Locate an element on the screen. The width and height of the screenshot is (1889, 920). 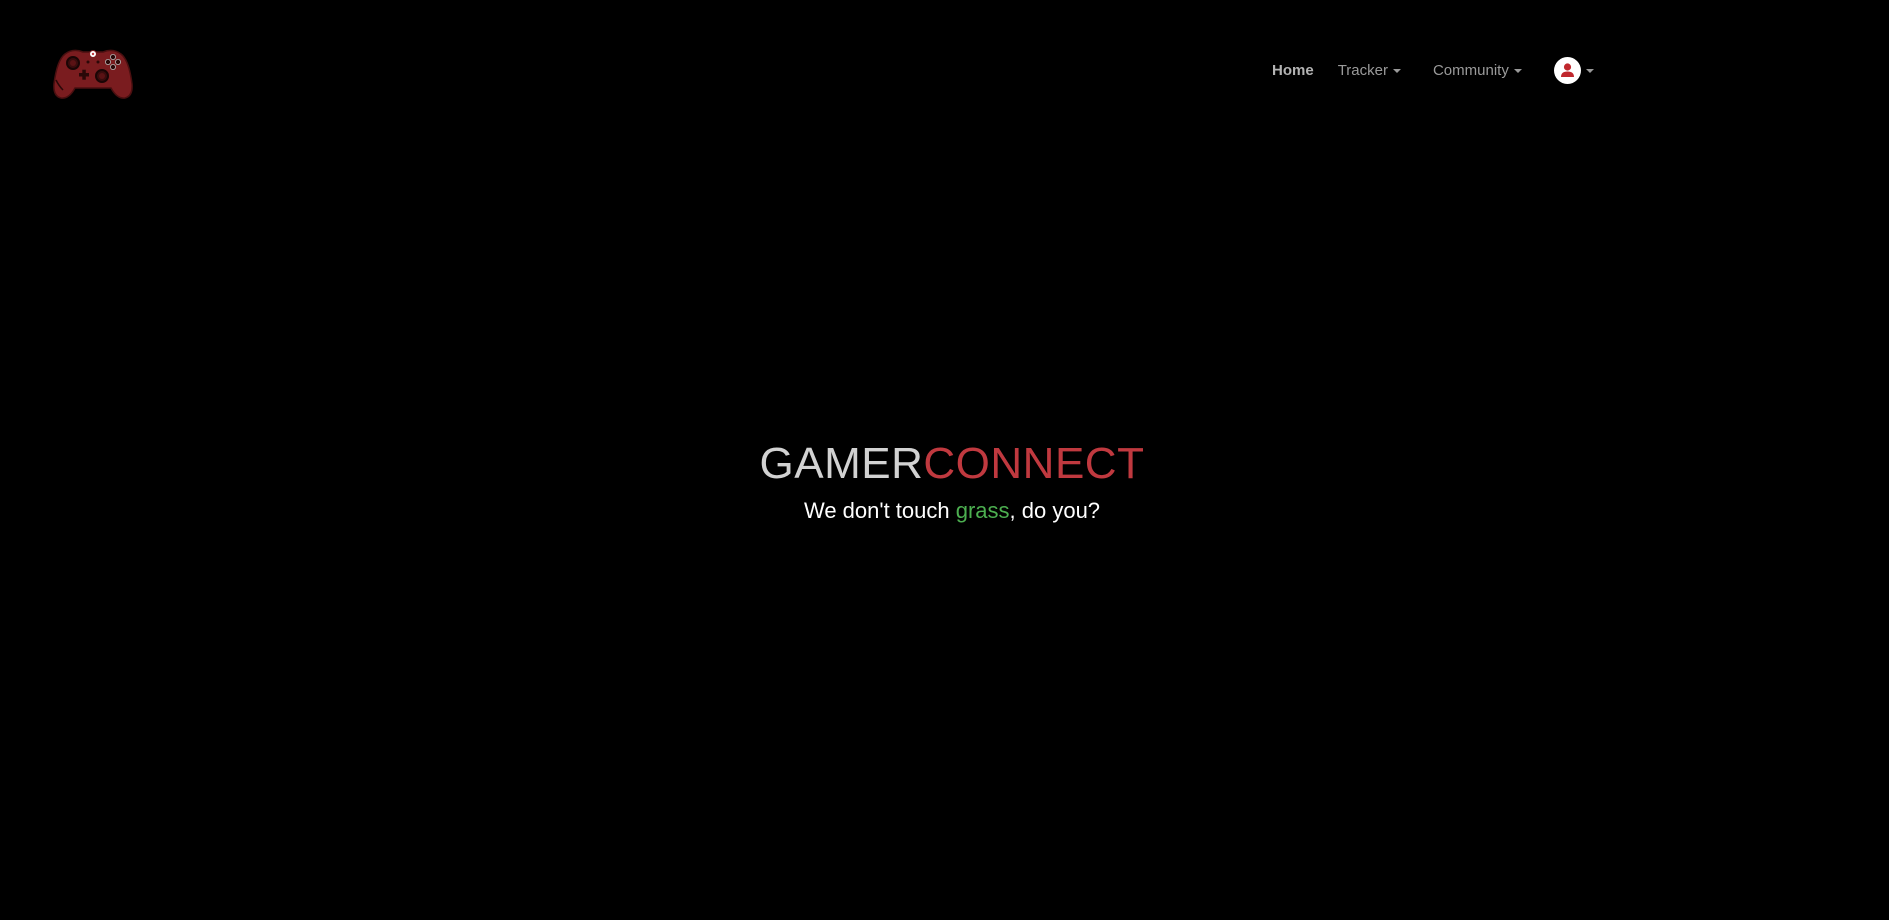
tagline-accent-word: grass is located at coordinates (982, 510).